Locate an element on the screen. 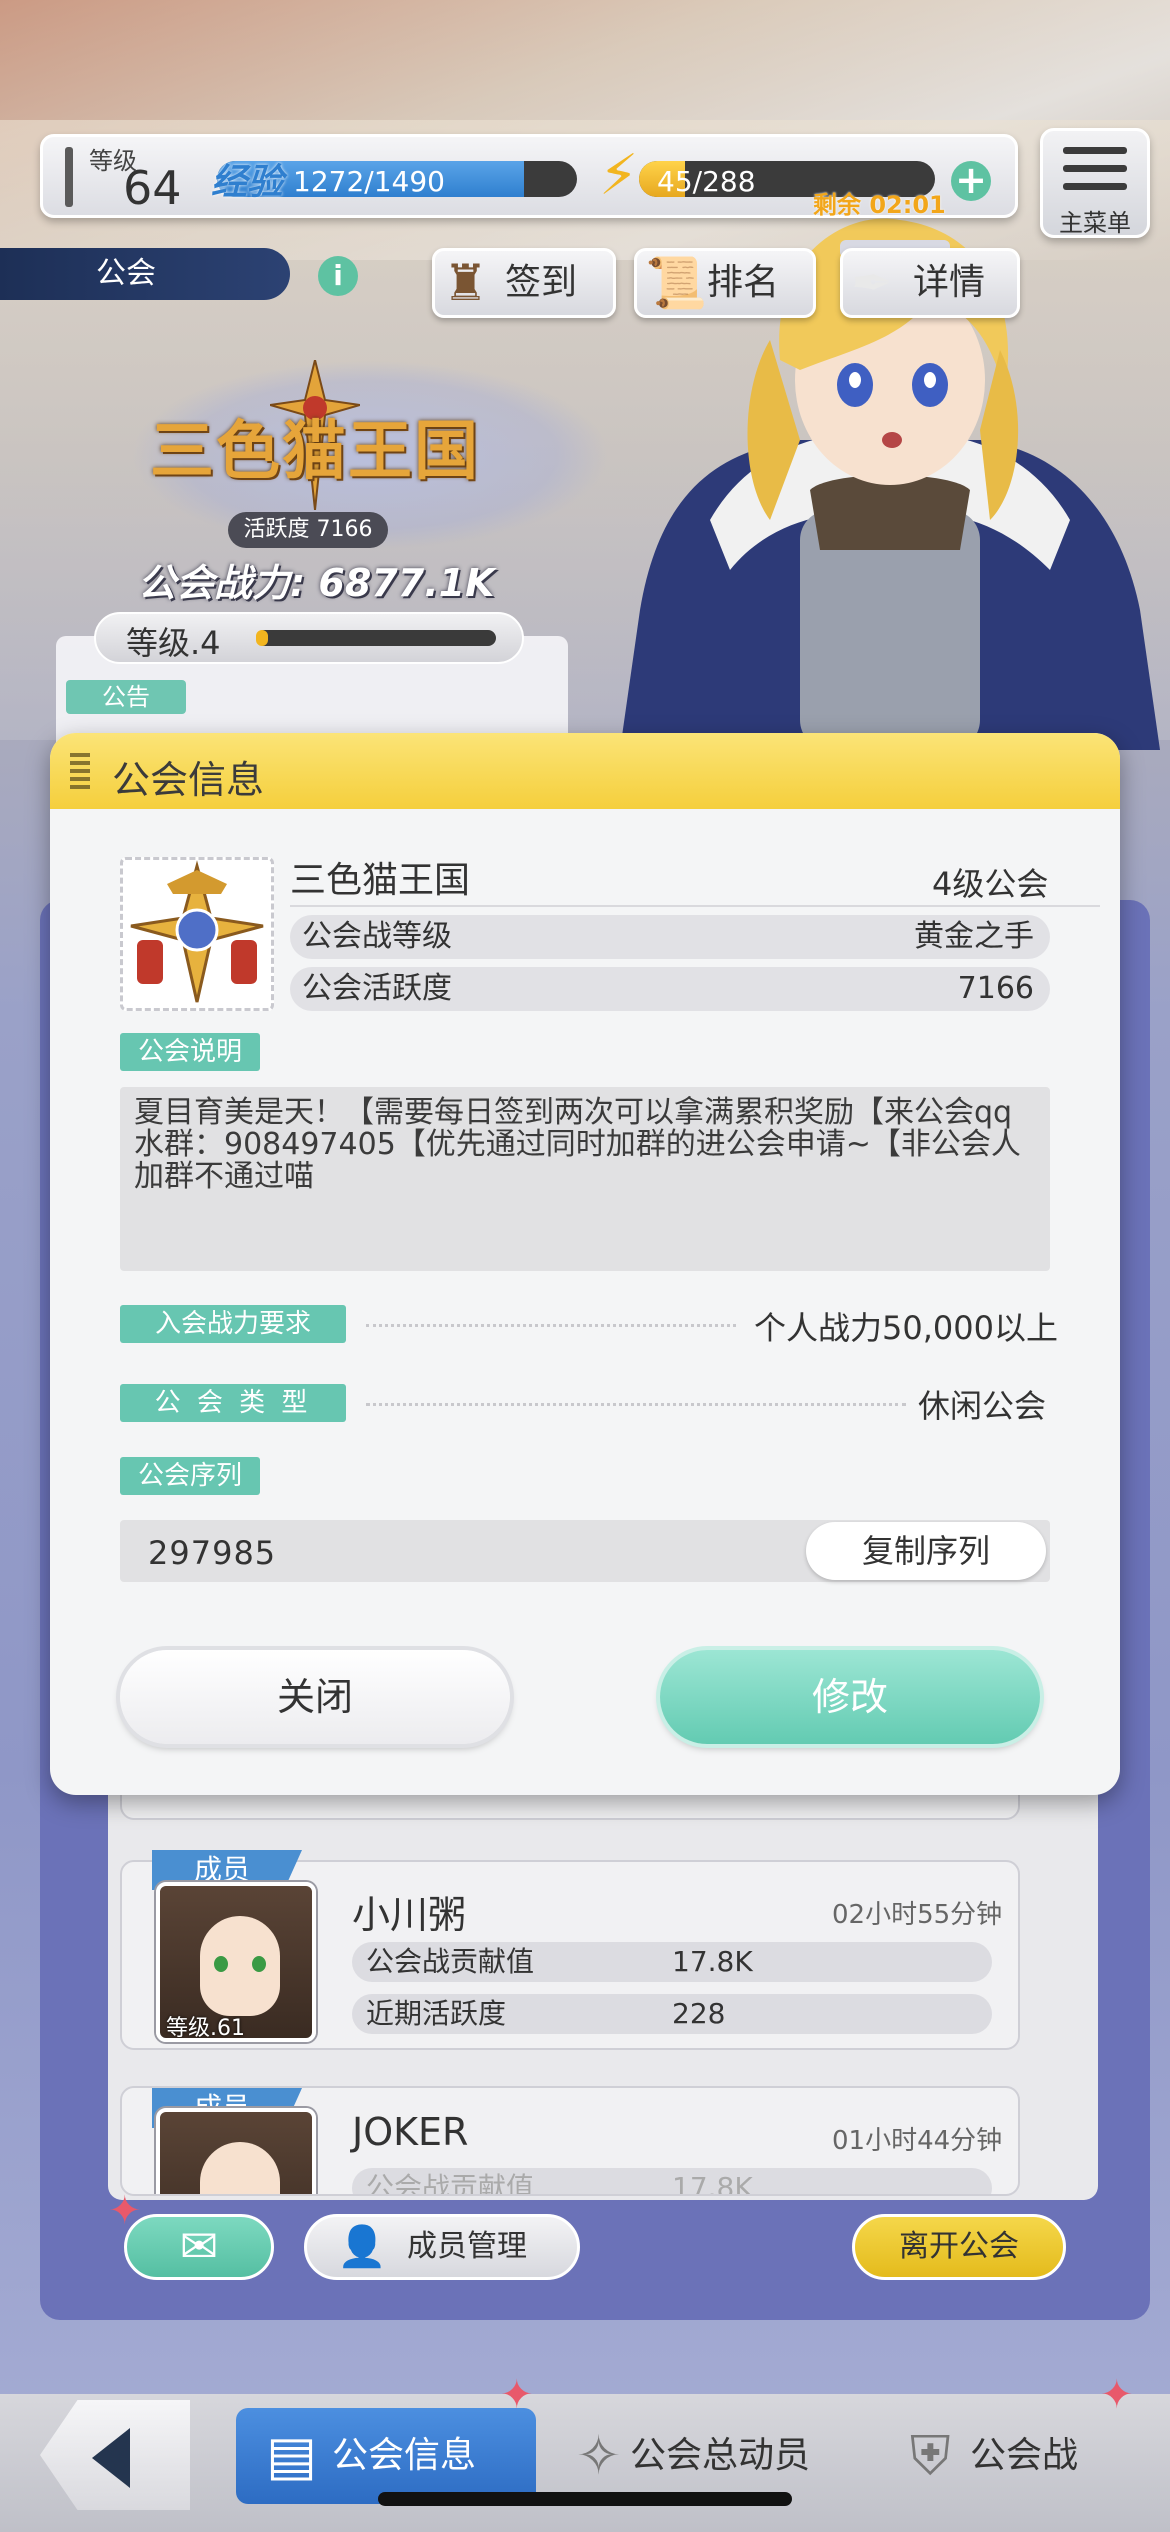 This screenshot has width=1170, height=2532. tab-guild-mobilization: ✧ 公会总动员 is located at coordinates (720, 2456).